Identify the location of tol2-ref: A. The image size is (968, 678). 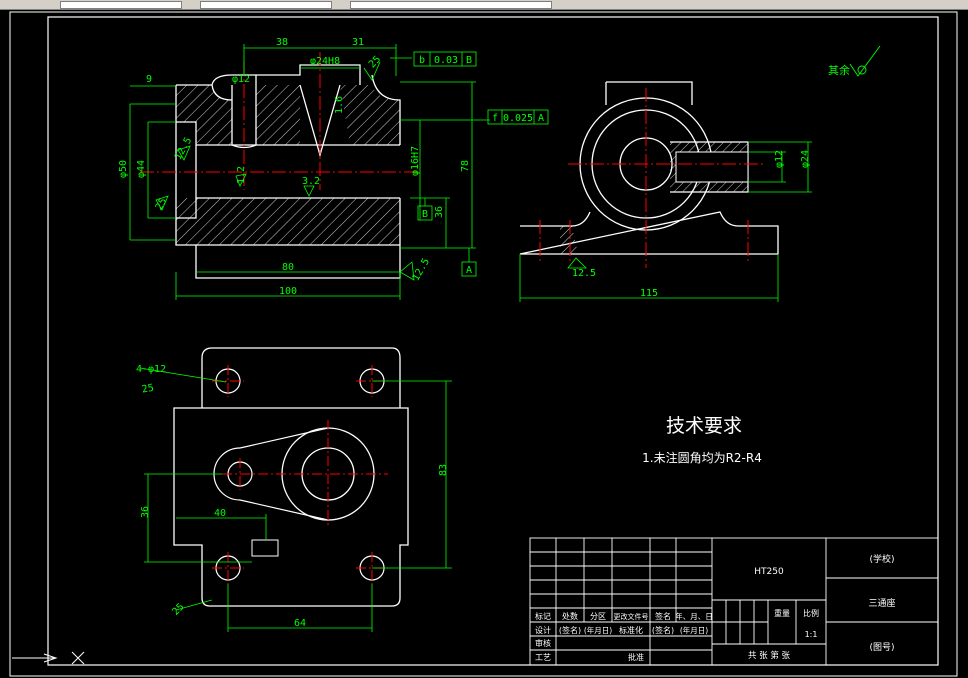
(541, 118).